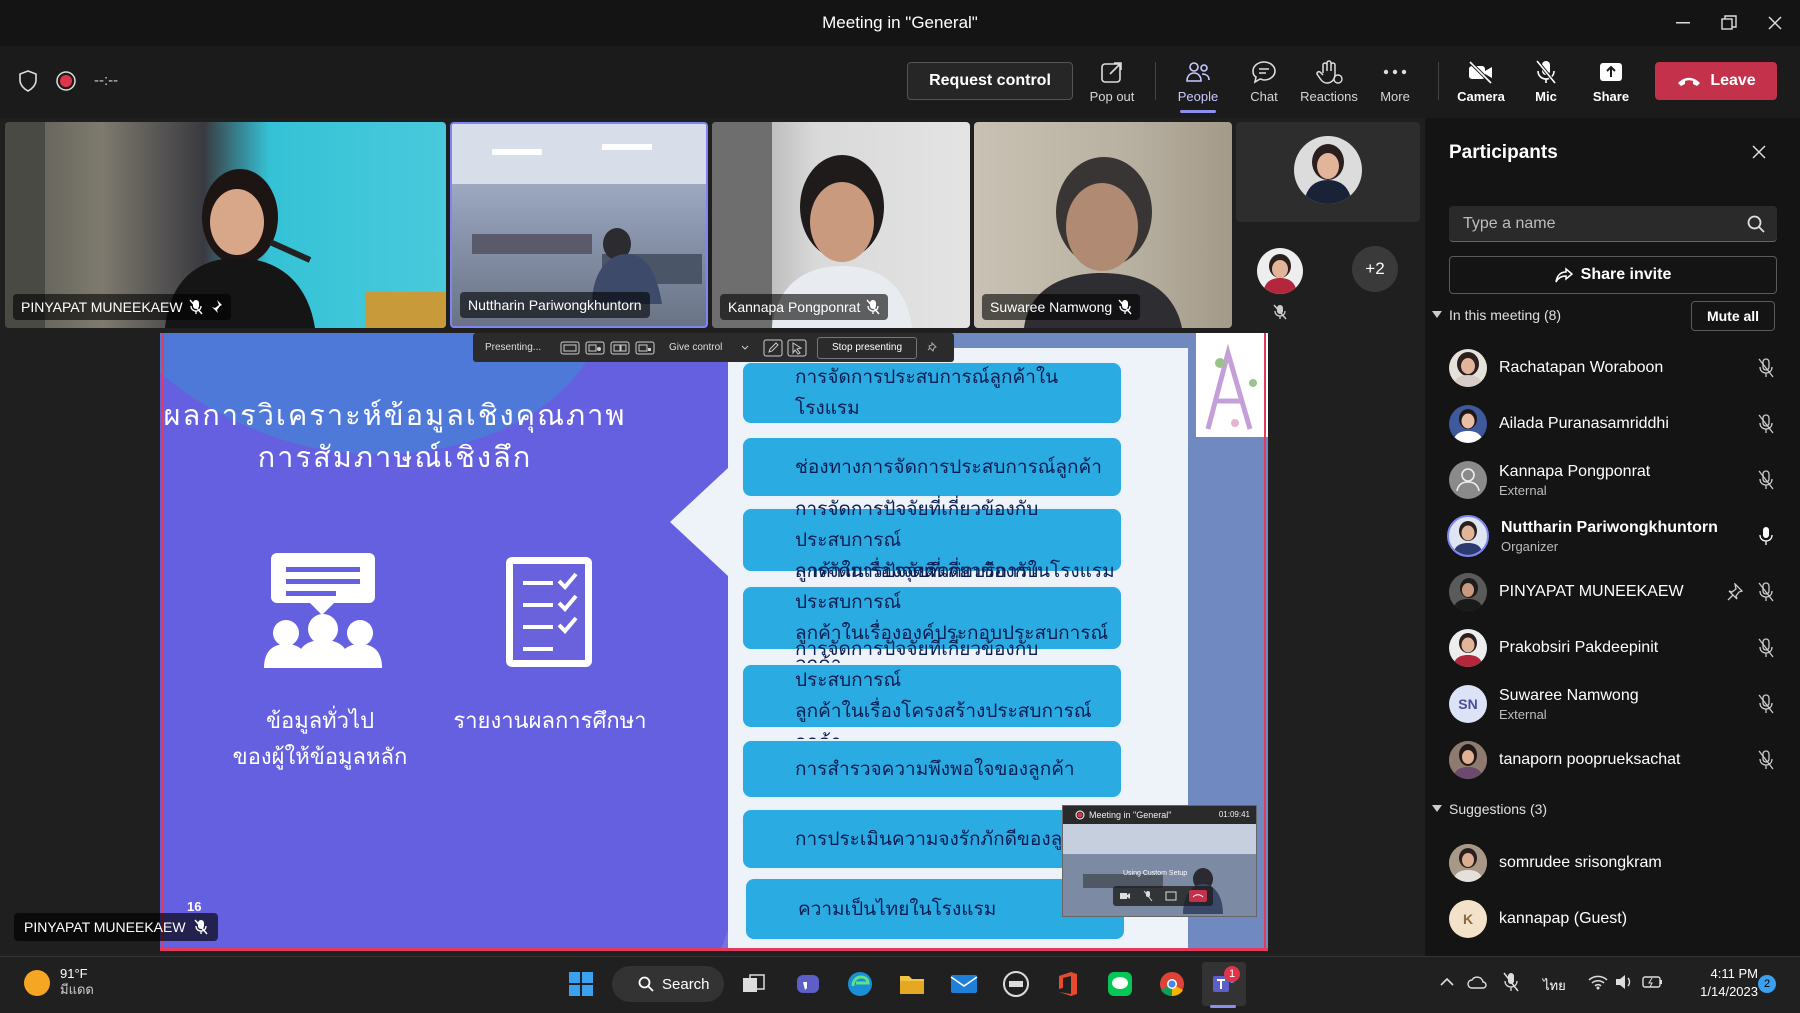  I want to click on pin-toolbar-icon, so click(932, 347).